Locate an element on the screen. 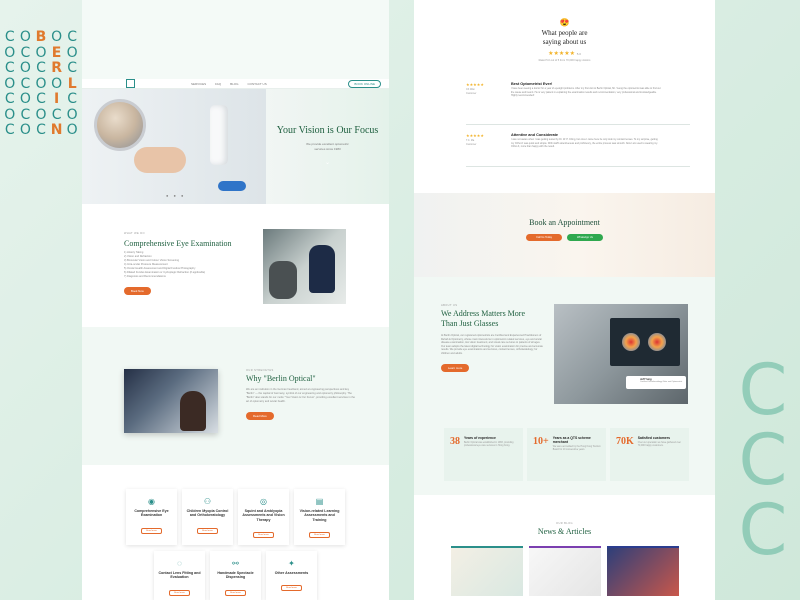  rating-value: 5.0 is located at coordinates (578, 54).